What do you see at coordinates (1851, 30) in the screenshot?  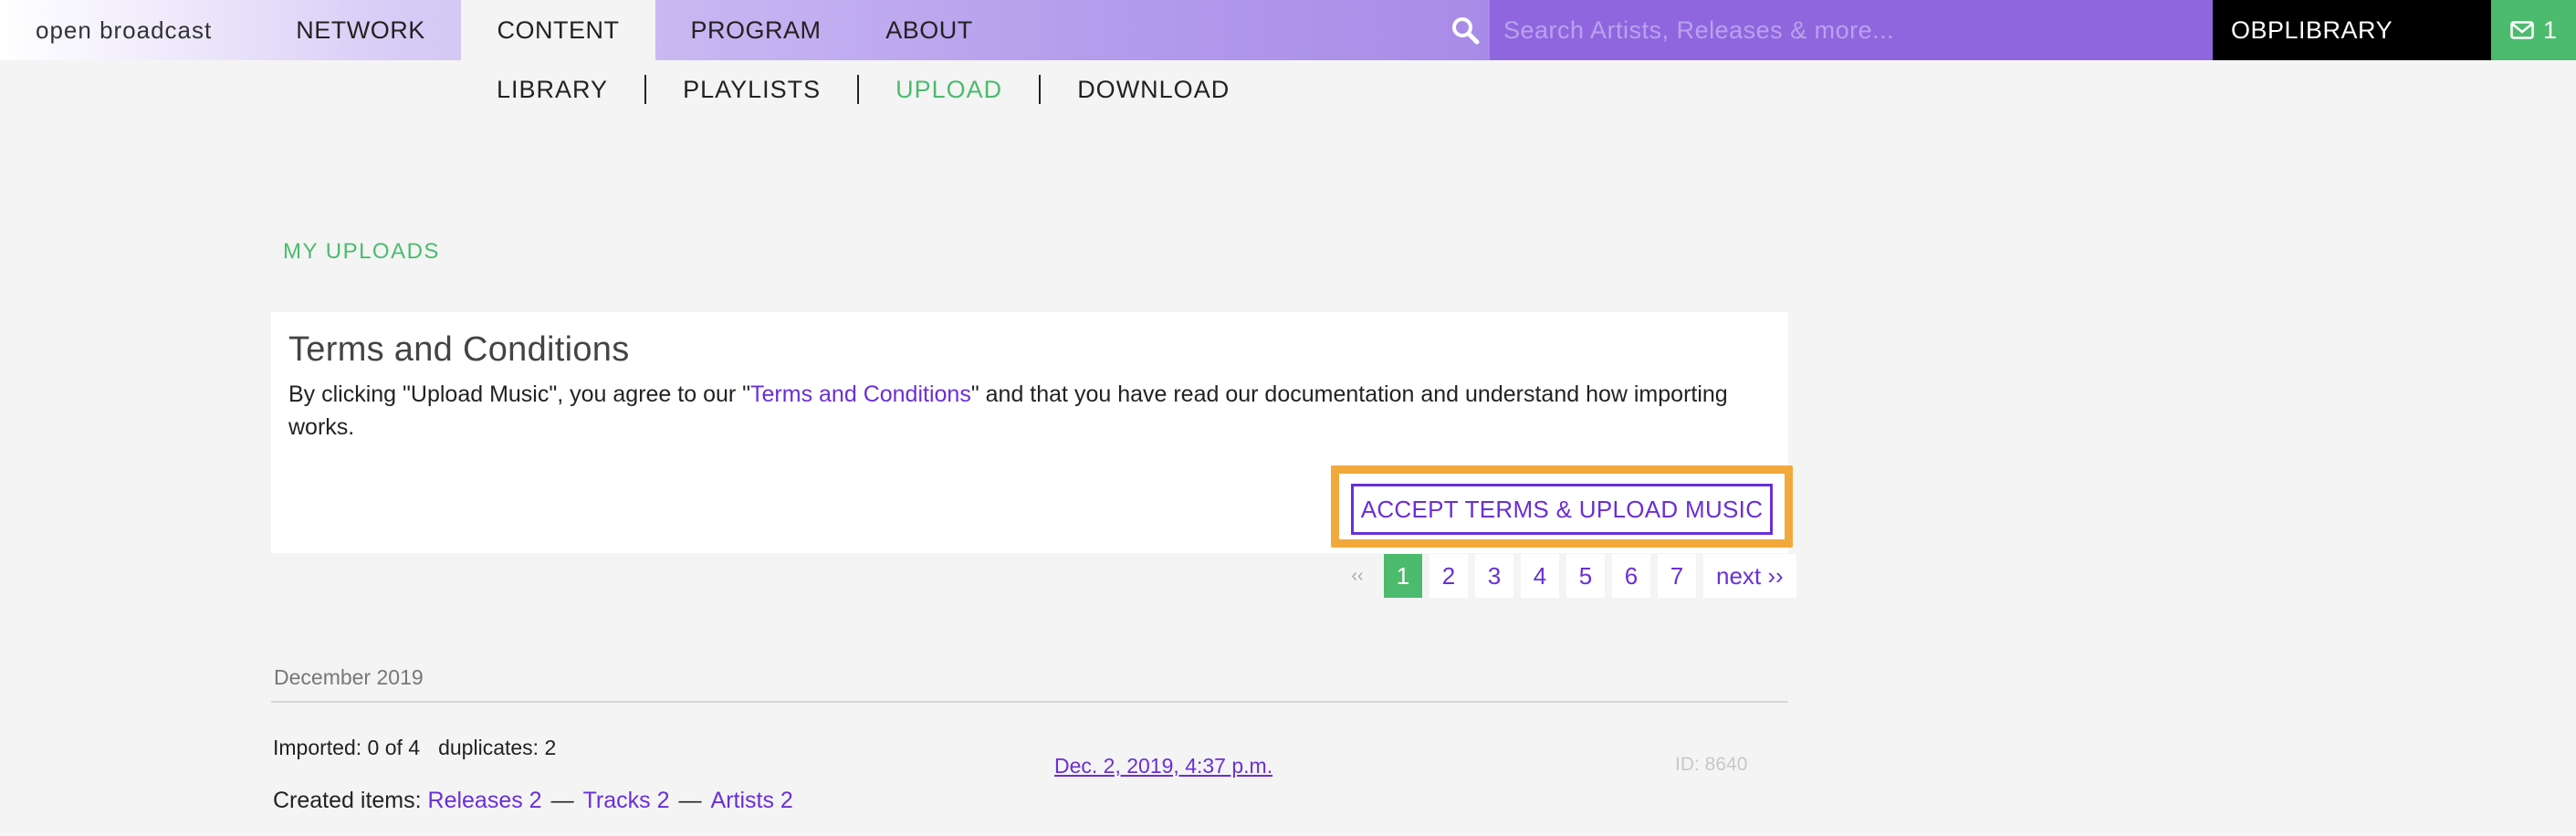 I see `search-input` at bounding box center [1851, 30].